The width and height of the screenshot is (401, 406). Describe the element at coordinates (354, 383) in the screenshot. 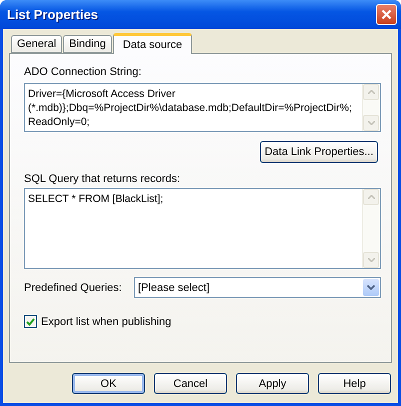

I see `dialog-button: Help` at that location.